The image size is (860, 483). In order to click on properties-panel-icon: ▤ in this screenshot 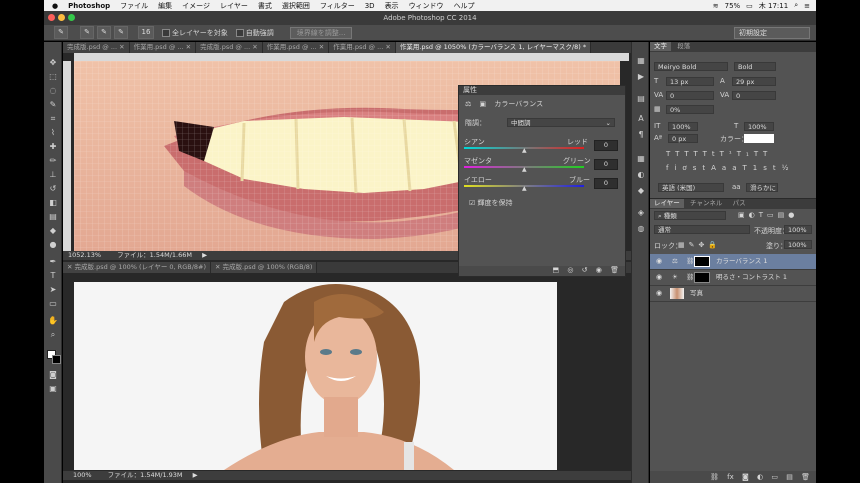, I will do `click(641, 99)`.